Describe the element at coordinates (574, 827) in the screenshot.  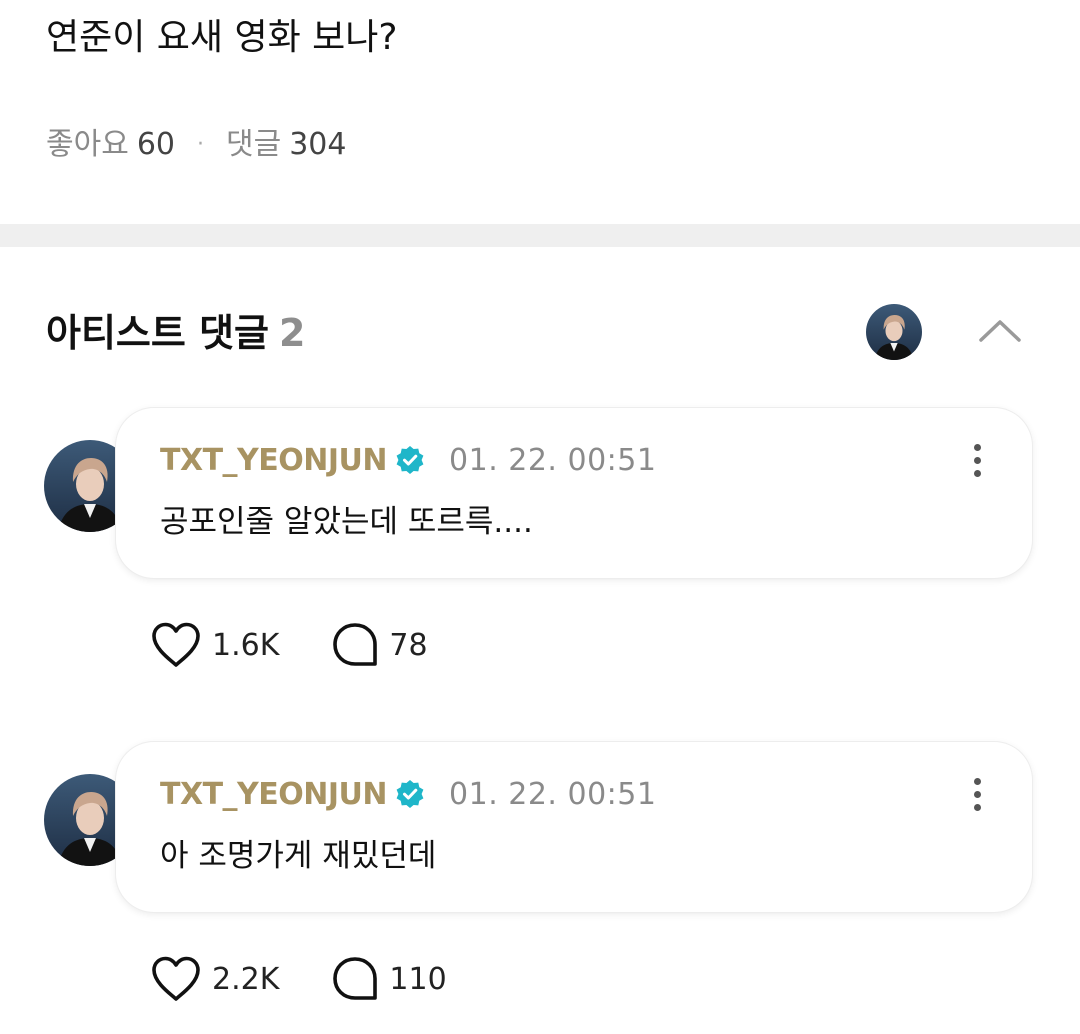
I see `comment-bubble: TXT_YEONJUN 01. 22. 00:51 아 조명가게 재밌던데` at that location.